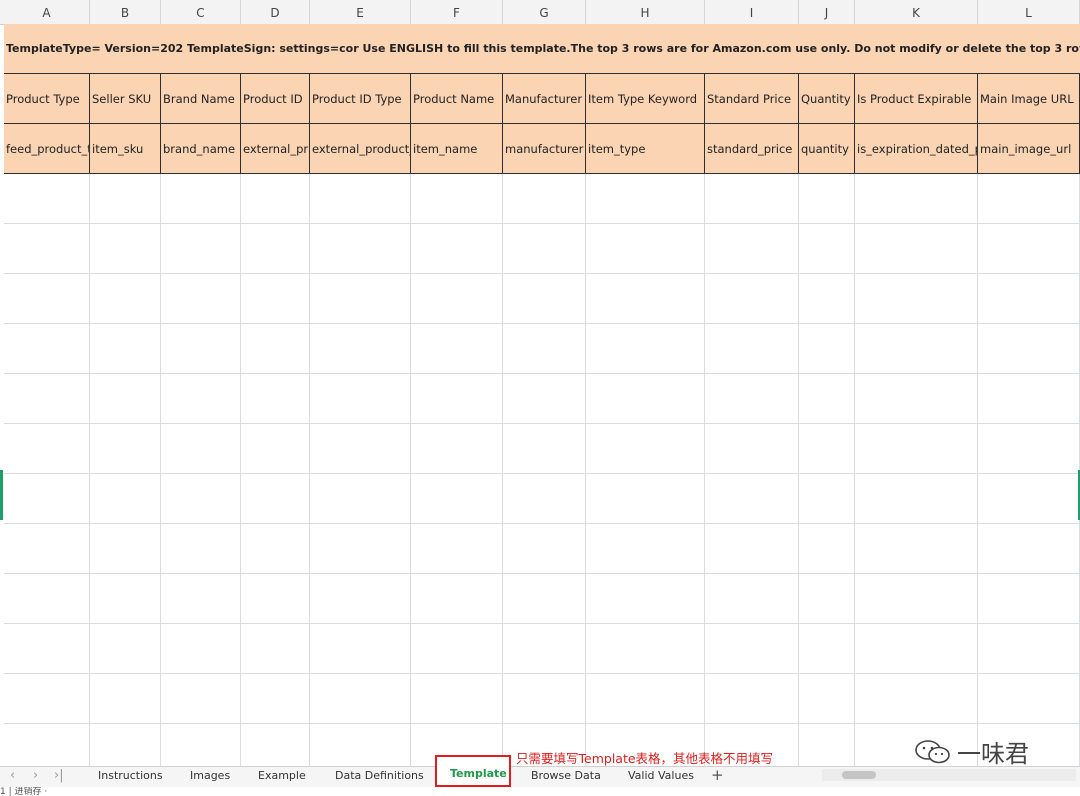 Image resolution: width=1080 pixels, height=796 pixels. What do you see at coordinates (12, 775) in the screenshot?
I see `chevron-left-icon: ‹` at bounding box center [12, 775].